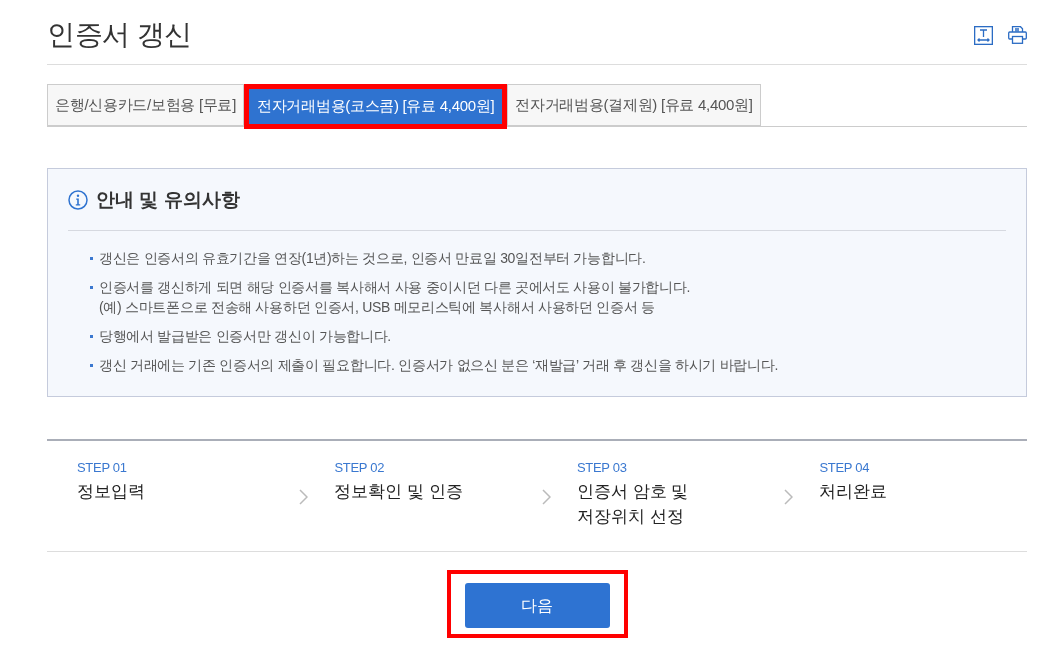 The image size is (1059, 668). What do you see at coordinates (399, 492) in the screenshot?
I see `step-title: 정보확인 및 인증` at bounding box center [399, 492].